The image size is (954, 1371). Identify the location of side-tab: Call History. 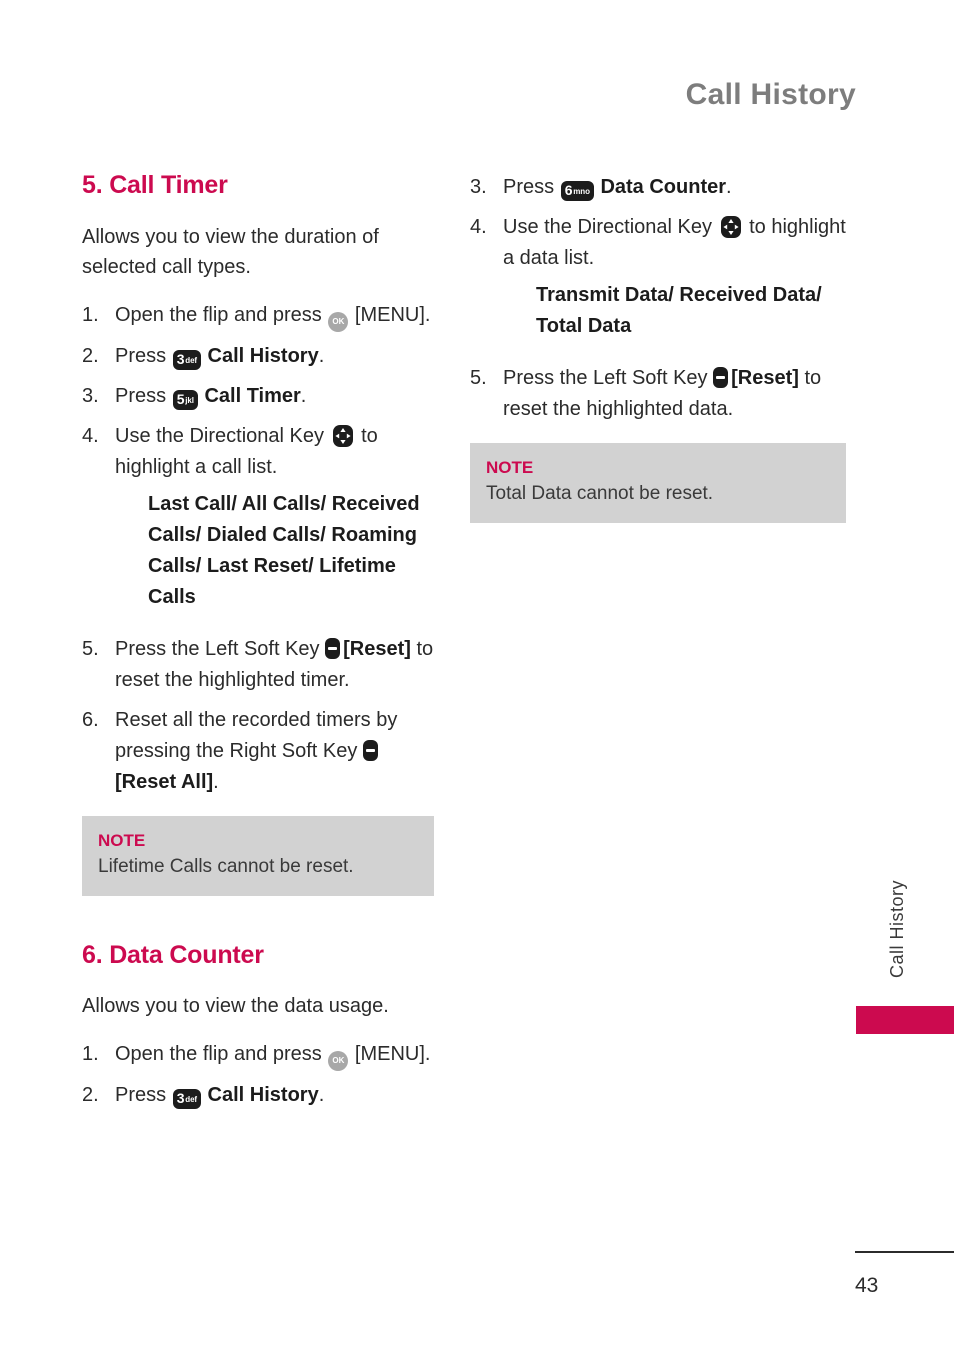
(904, 957).